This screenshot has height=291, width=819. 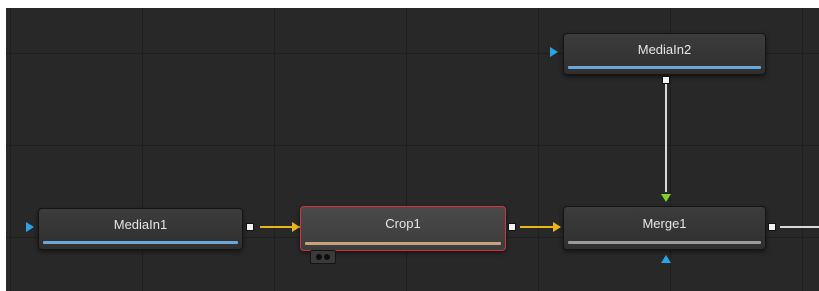 I want to click on node-mediain2-status-bar, so click(x=664, y=67).